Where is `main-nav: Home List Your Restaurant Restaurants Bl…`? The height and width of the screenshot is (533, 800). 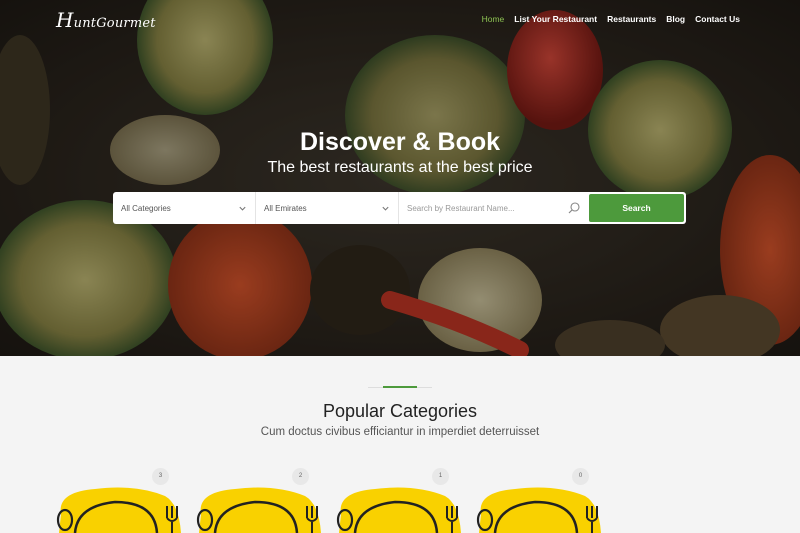 main-nav: Home List Your Restaurant Restaurants Bl… is located at coordinates (611, 19).